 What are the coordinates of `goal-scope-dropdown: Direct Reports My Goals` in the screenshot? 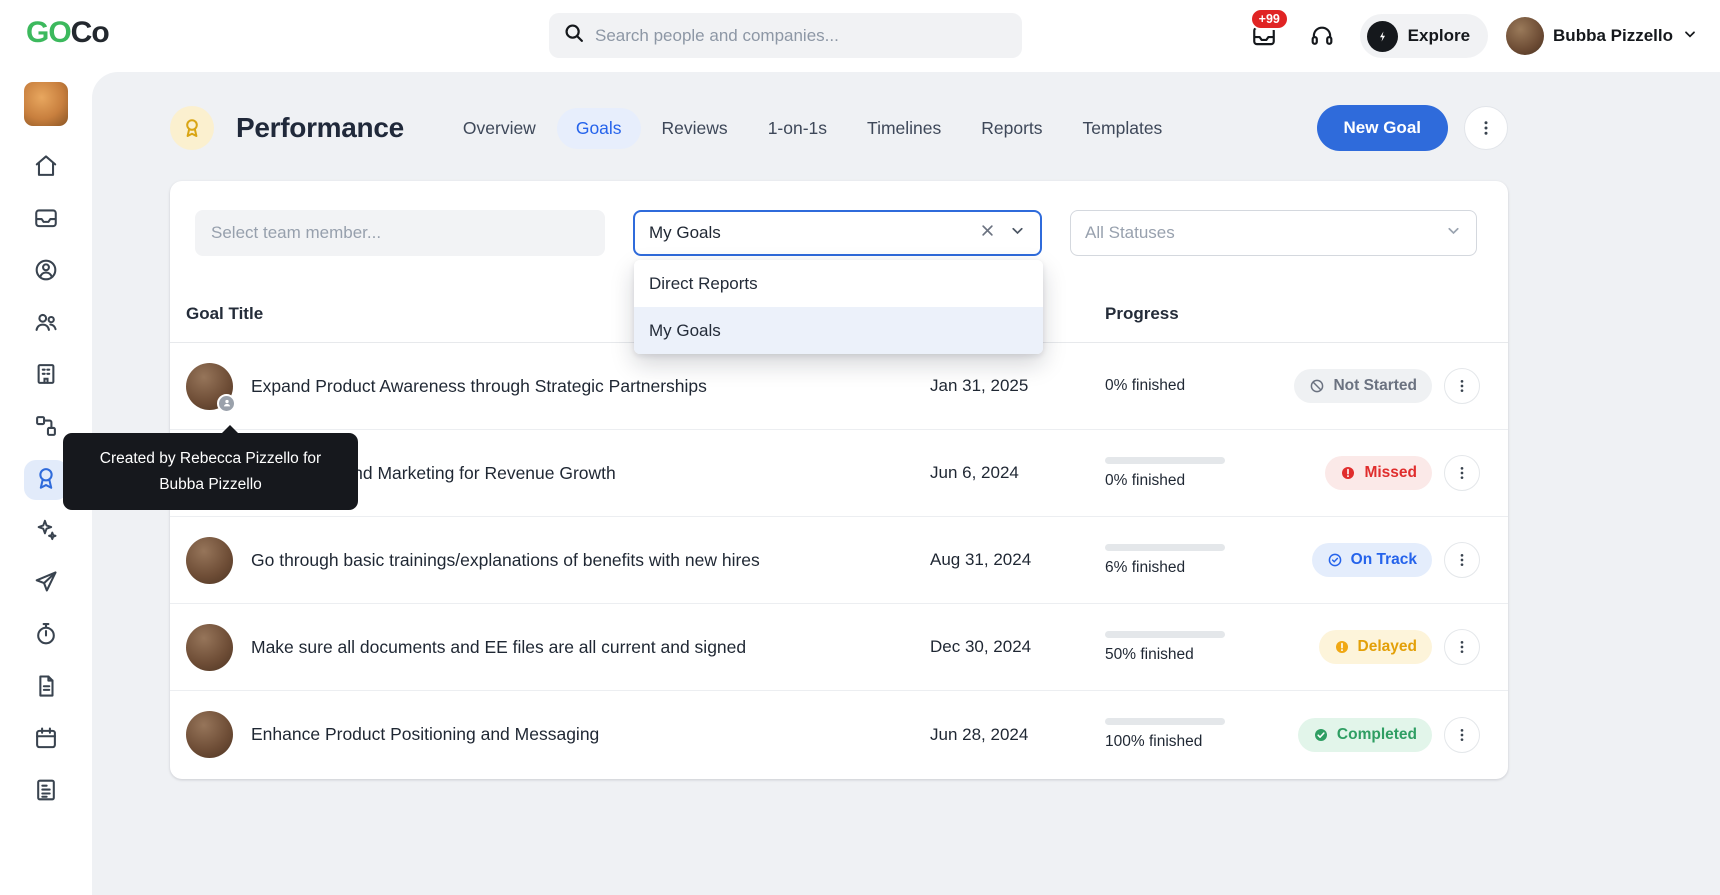 It's located at (838, 307).